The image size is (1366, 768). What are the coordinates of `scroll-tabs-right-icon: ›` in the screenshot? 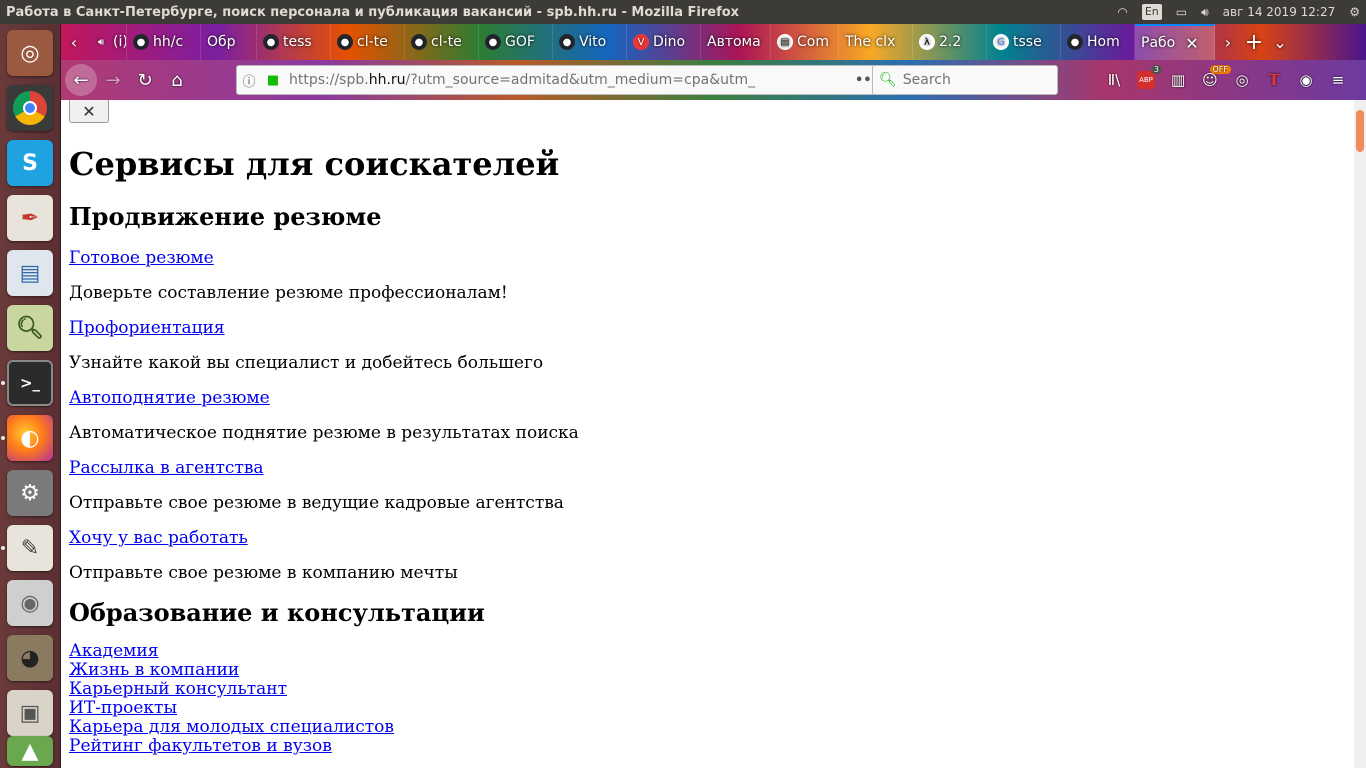 It's located at (1228, 42).